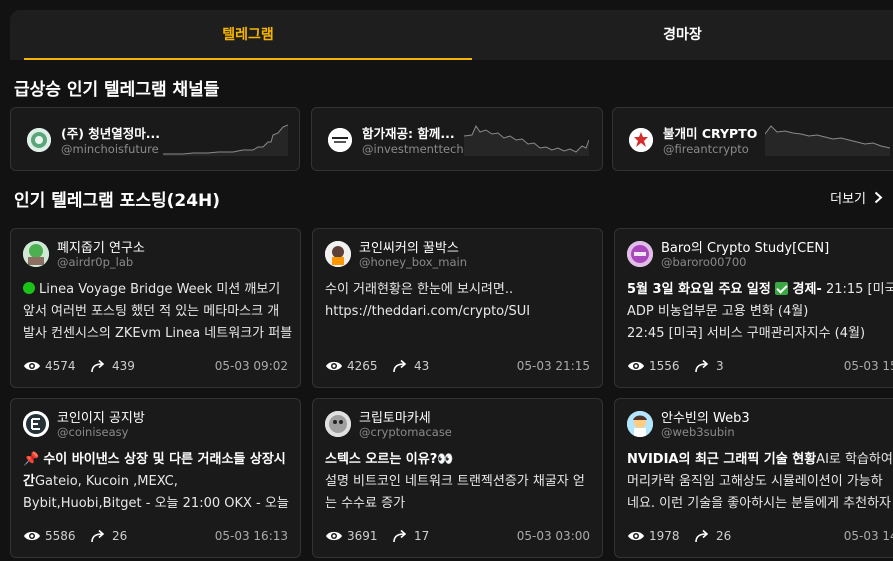  What do you see at coordinates (664, 536) in the screenshot?
I see `views-count: 1978` at bounding box center [664, 536].